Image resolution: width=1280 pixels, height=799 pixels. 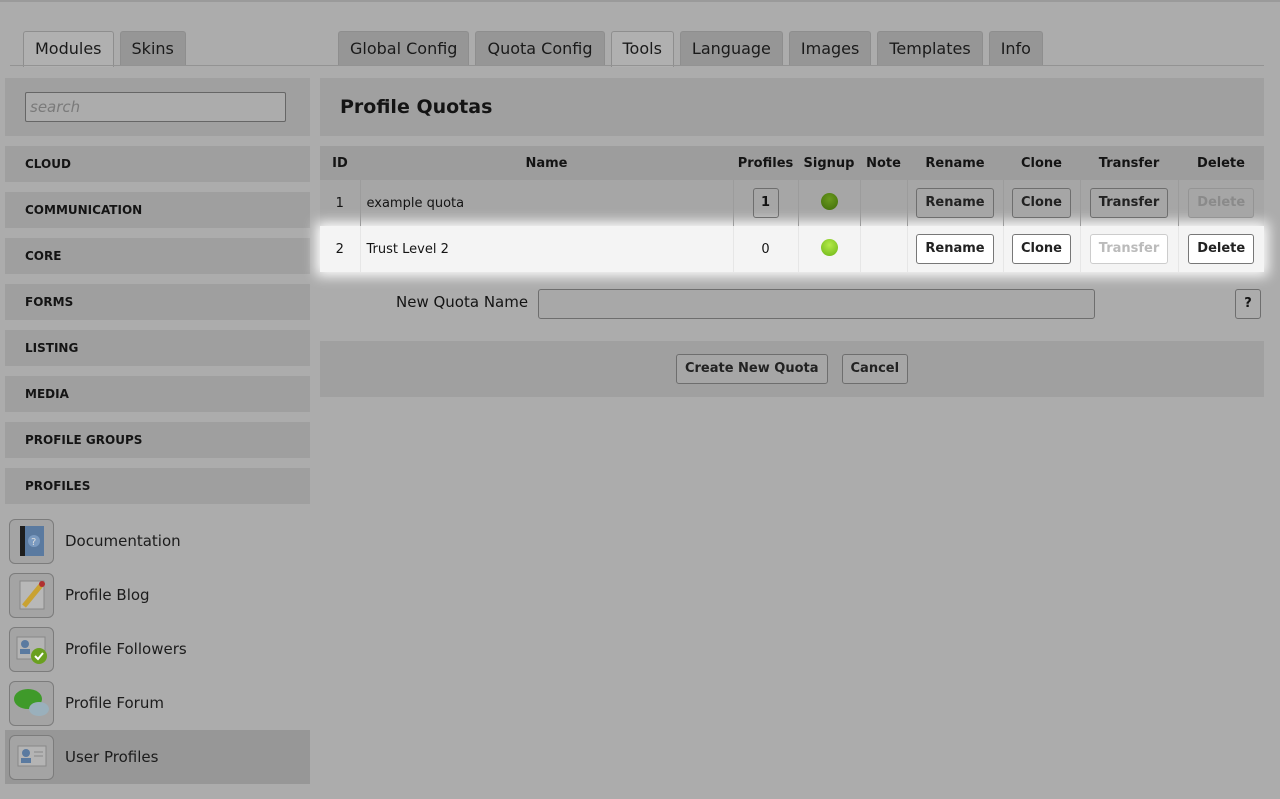 What do you see at coordinates (107, 595) in the screenshot?
I see `module-label: Profile Blog` at bounding box center [107, 595].